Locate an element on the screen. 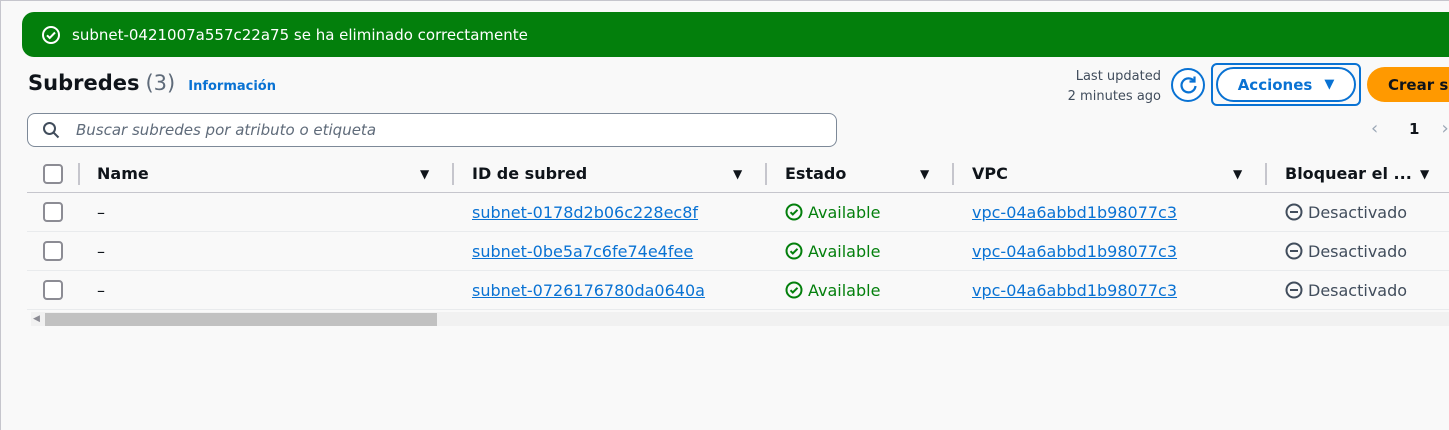 Image resolution: width=1449 pixels, height=430 pixels. search-input is located at coordinates (455, 130).